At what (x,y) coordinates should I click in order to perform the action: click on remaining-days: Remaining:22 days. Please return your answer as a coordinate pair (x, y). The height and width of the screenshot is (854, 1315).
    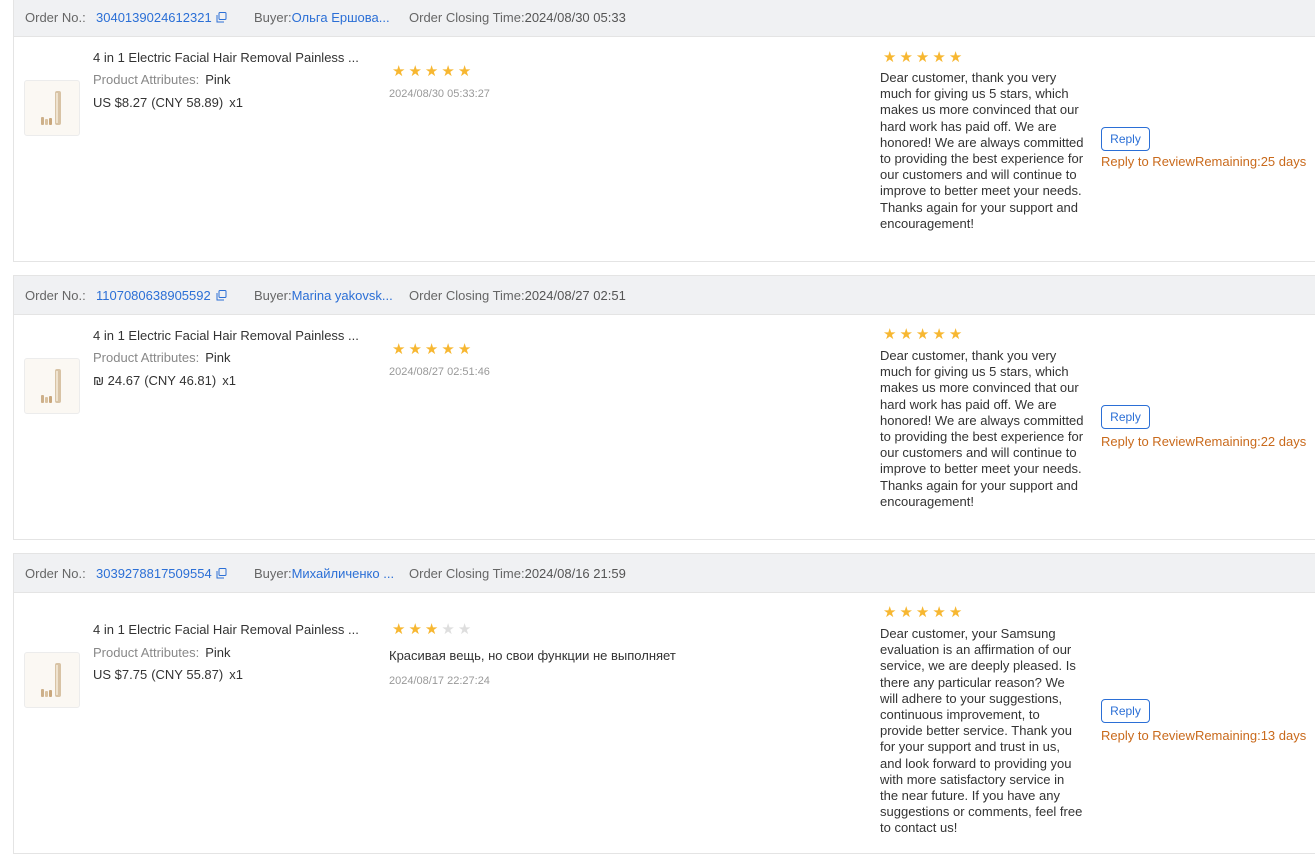
    Looking at the image, I should click on (1250, 441).